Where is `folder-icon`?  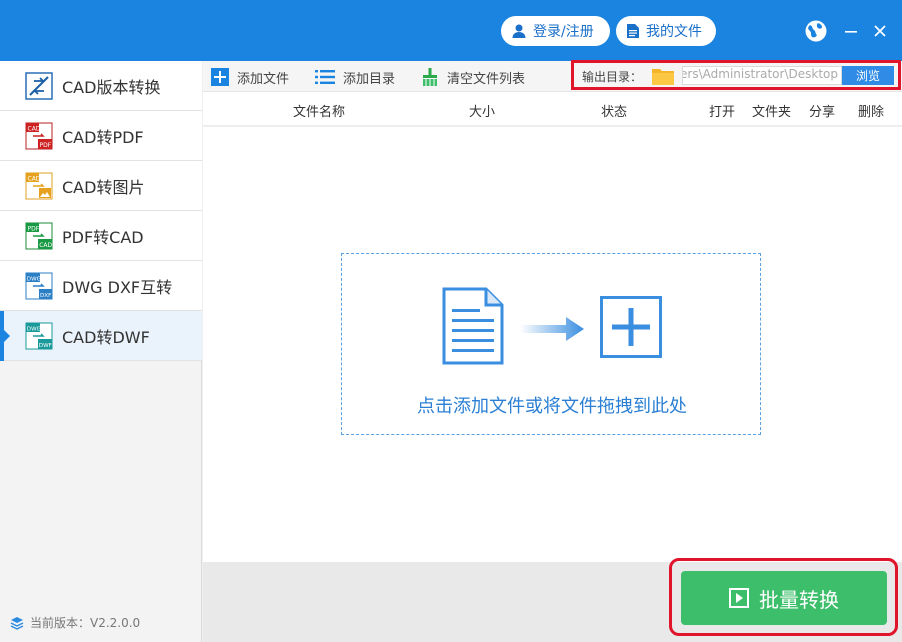
folder-icon is located at coordinates (663, 76).